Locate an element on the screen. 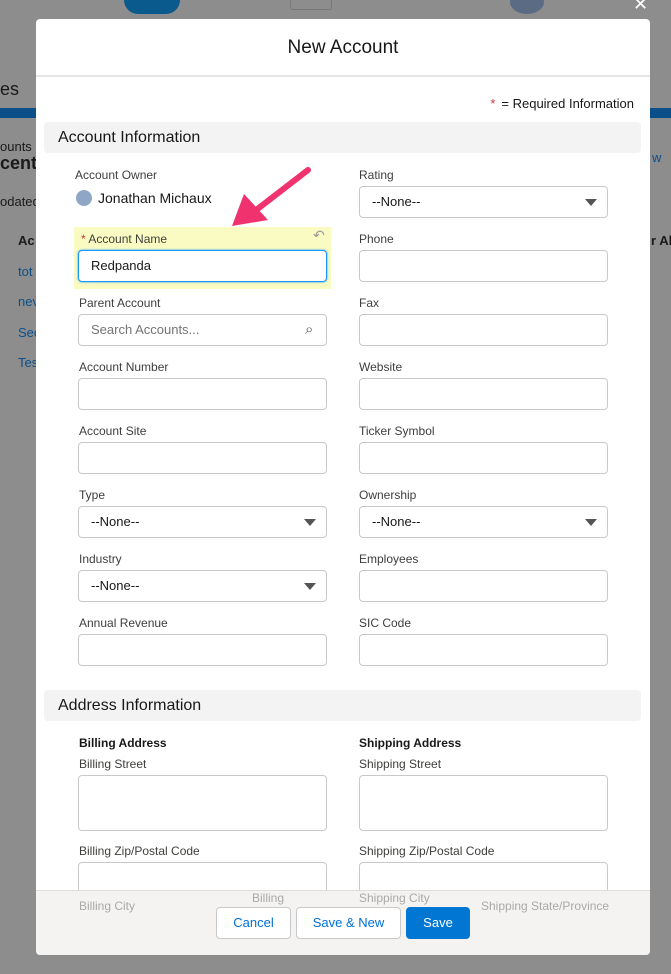 This screenshot has width=671, height=974. cancel-button: Cancel is located at coordinates (253, 923).